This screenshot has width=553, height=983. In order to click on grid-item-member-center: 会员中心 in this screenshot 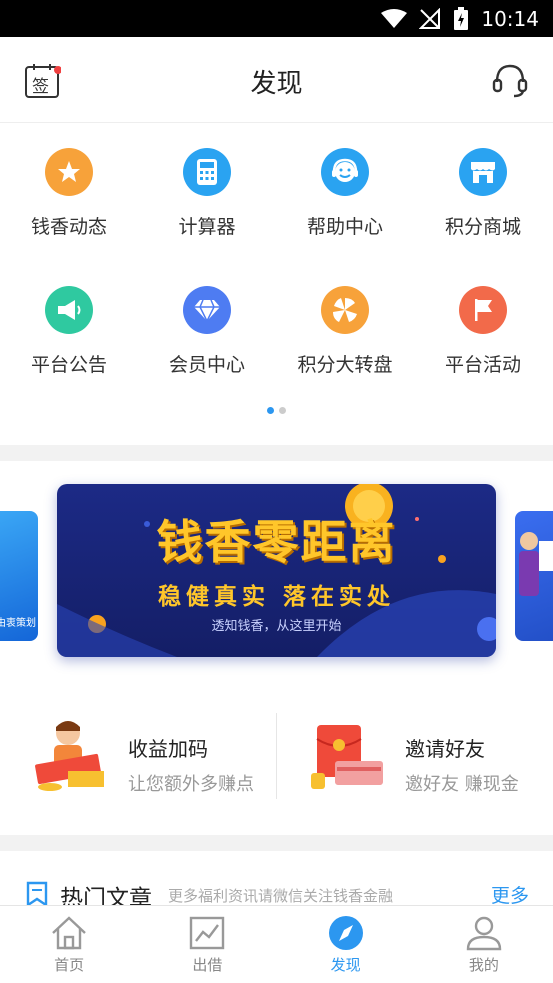, I will do `click(207, 331)`.